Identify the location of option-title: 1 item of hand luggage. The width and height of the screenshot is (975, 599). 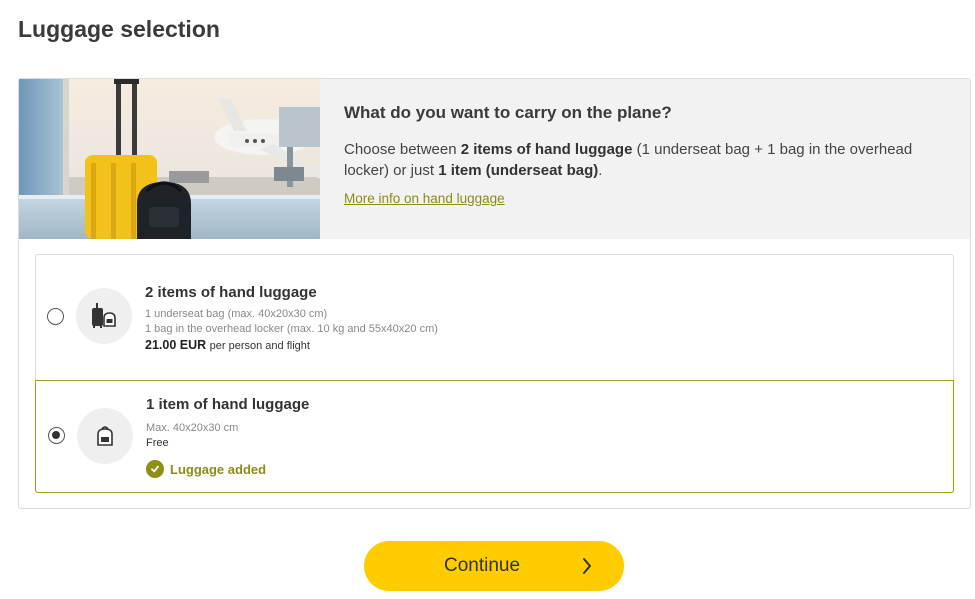
(228, 404).